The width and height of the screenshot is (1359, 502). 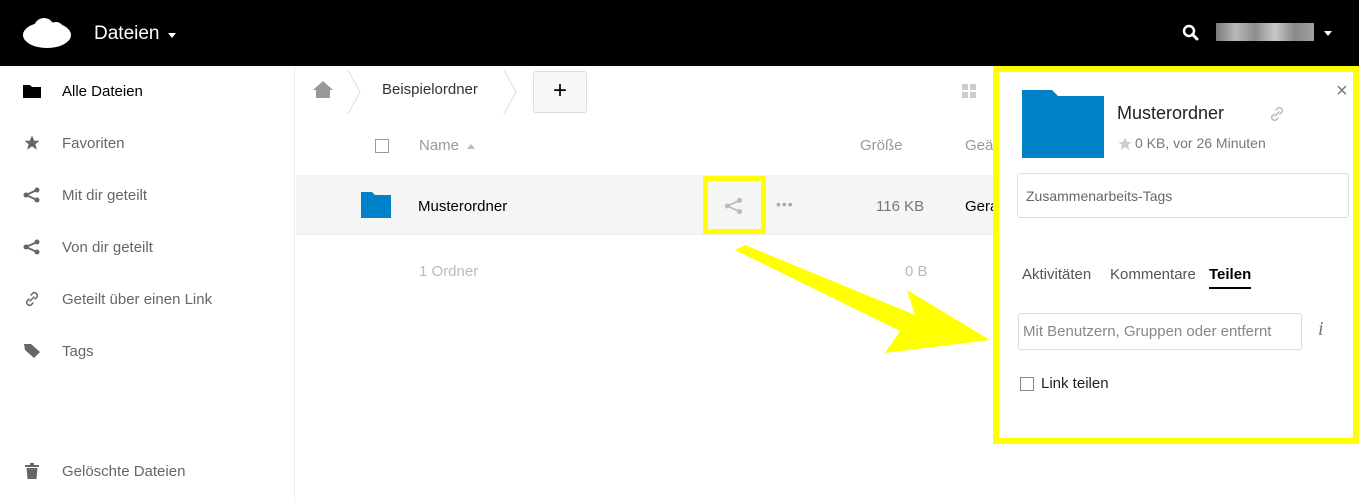 What do you see at coordinates (105, 195) in the screenshot?
I see `sidebar-item-label: Mit dir geteilt` at bounding box center [105, 195].